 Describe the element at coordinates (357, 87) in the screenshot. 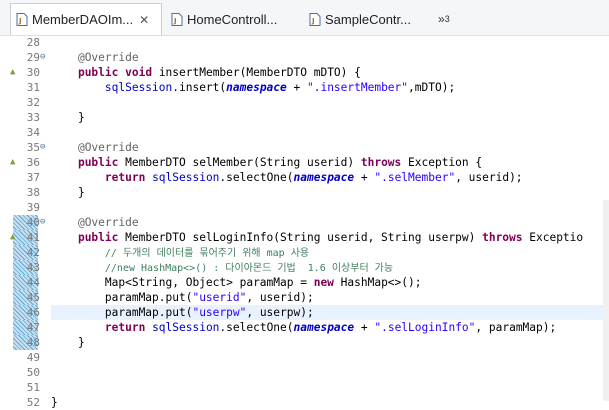

I see `code-token: ".insertMember"` at that location.